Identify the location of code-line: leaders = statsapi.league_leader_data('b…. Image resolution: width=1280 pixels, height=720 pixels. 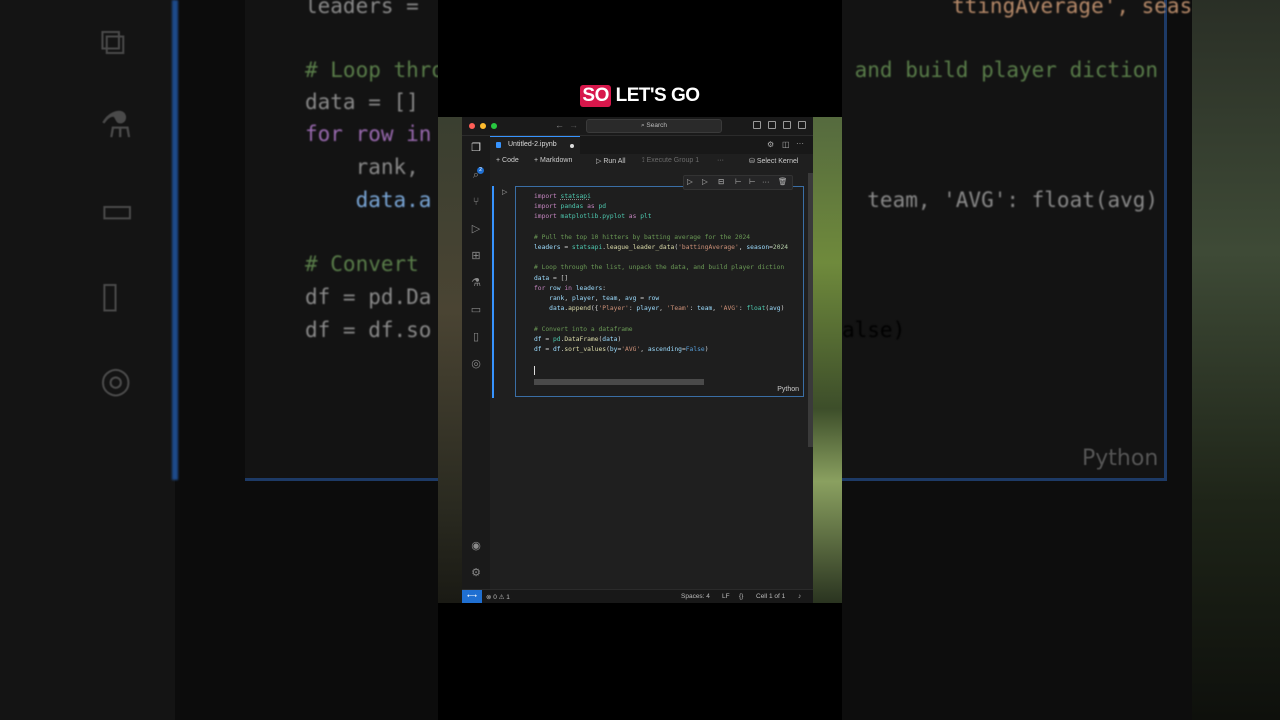
(661, 248).